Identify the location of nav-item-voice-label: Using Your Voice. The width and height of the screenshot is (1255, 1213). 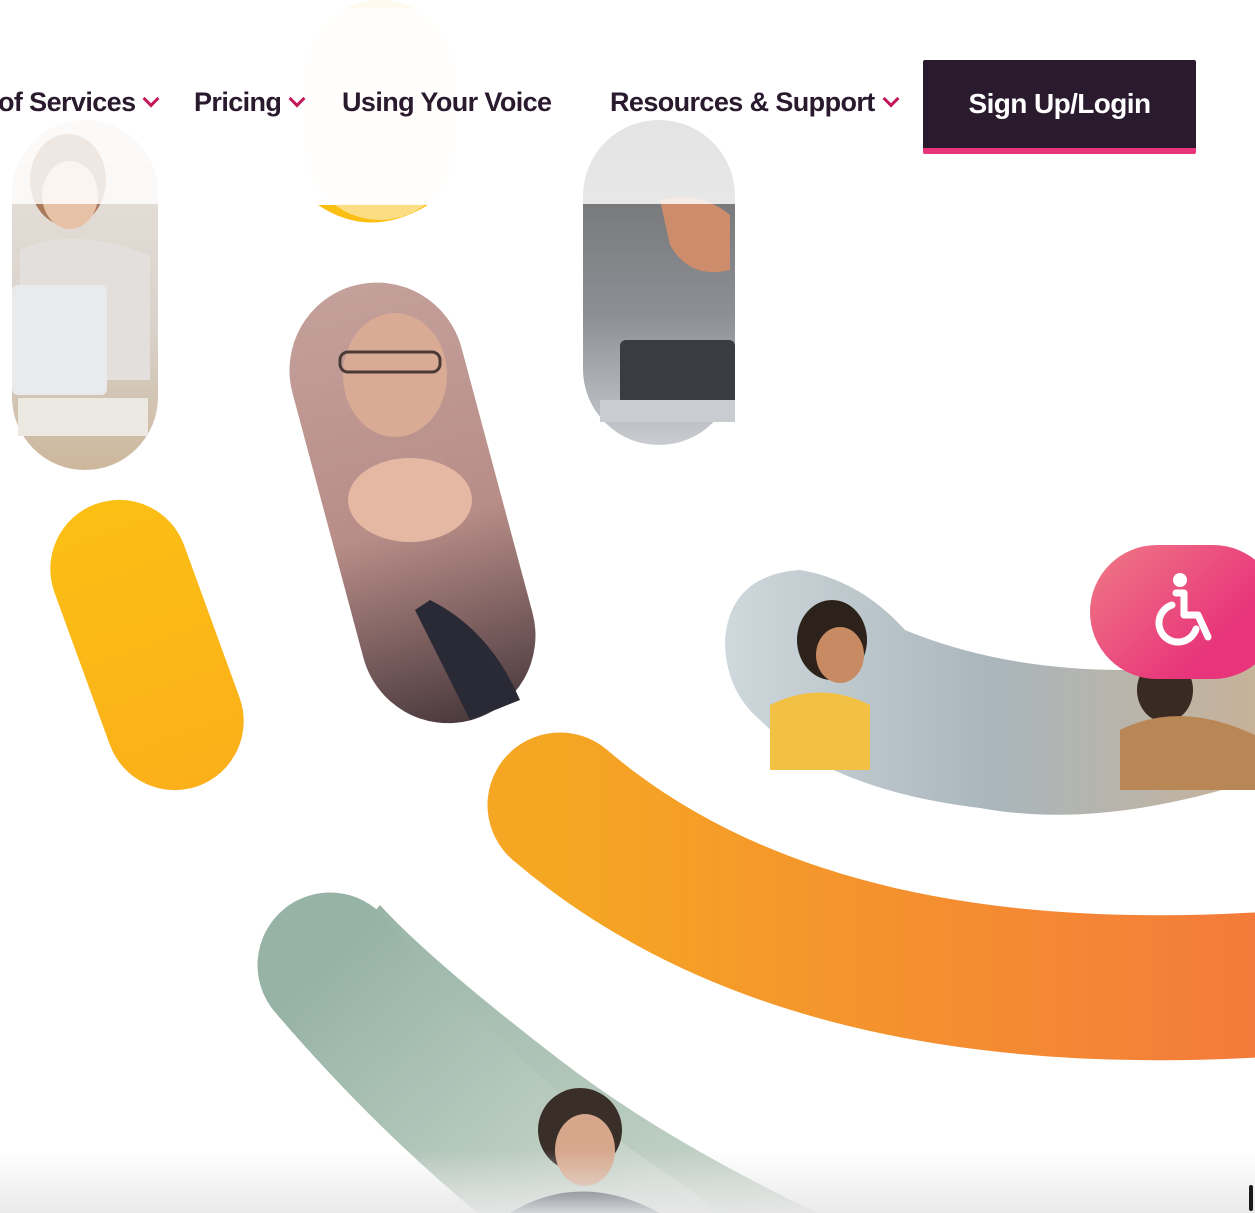
(447, 101).